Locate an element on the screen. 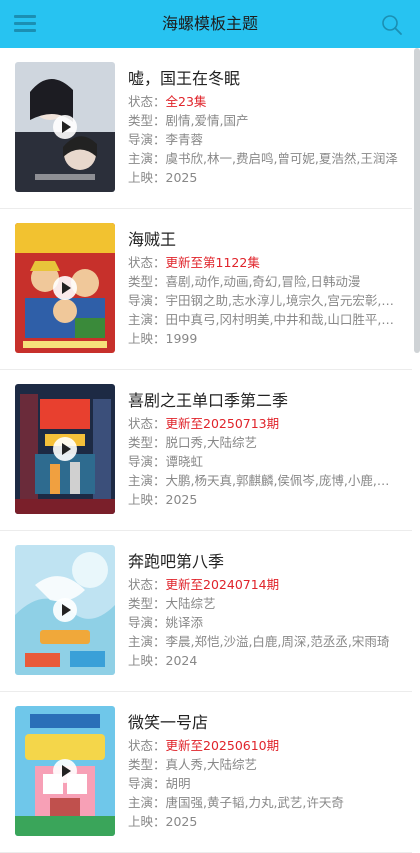 Image resolution: width=420 pixels, height=853 pixels. cast-value: 虞书欣,林一,费启鸣,曾可妮,夏浩然,王润泽 is located at coordinates (281, 158).